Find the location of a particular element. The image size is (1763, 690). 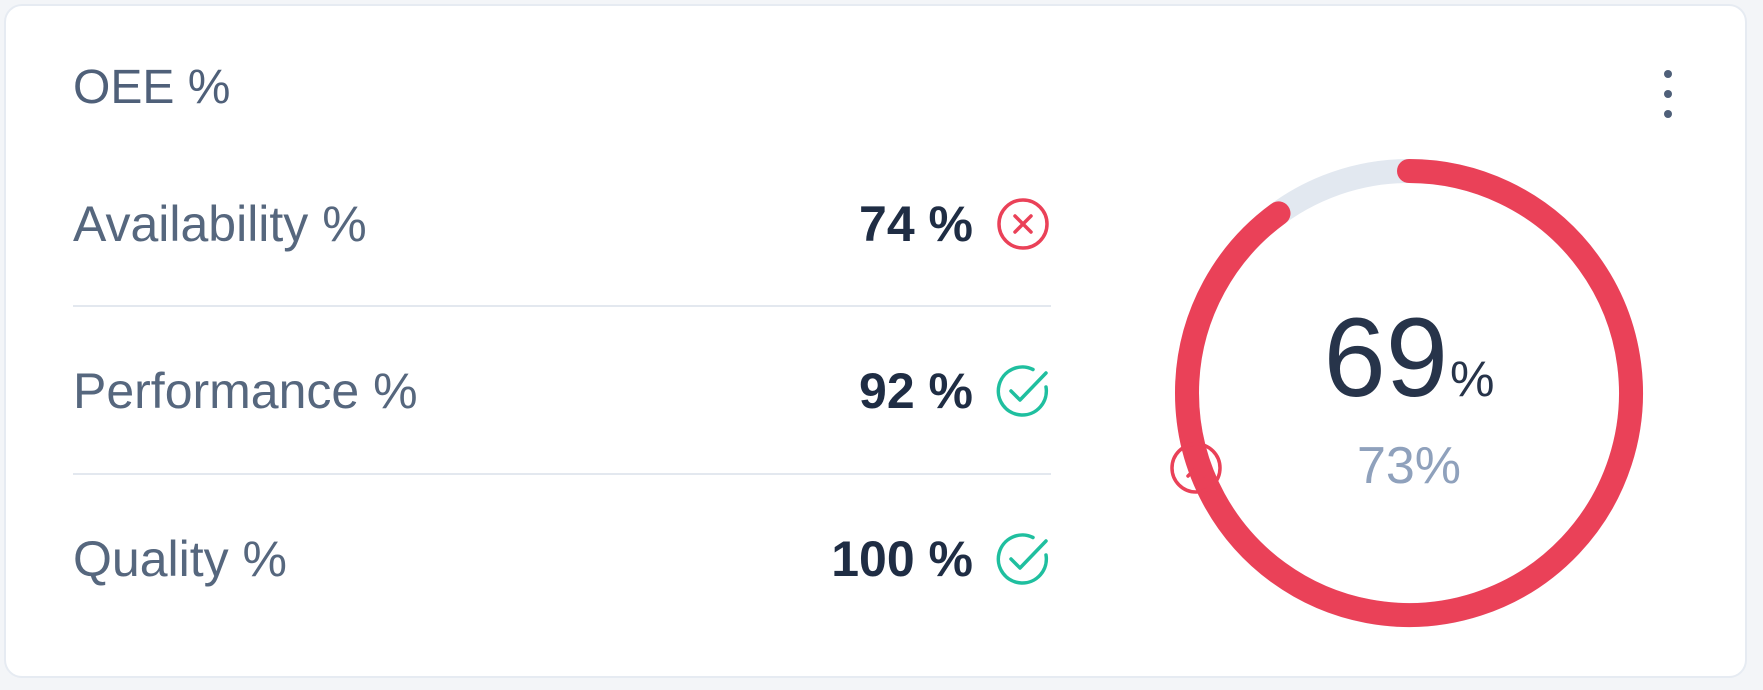

gauge-value: 69% is located at coordinates (1409, 358).